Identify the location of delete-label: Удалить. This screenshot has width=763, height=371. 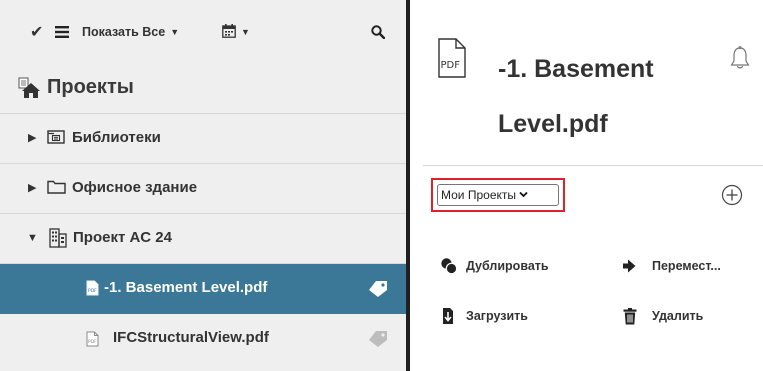
(678, 316).